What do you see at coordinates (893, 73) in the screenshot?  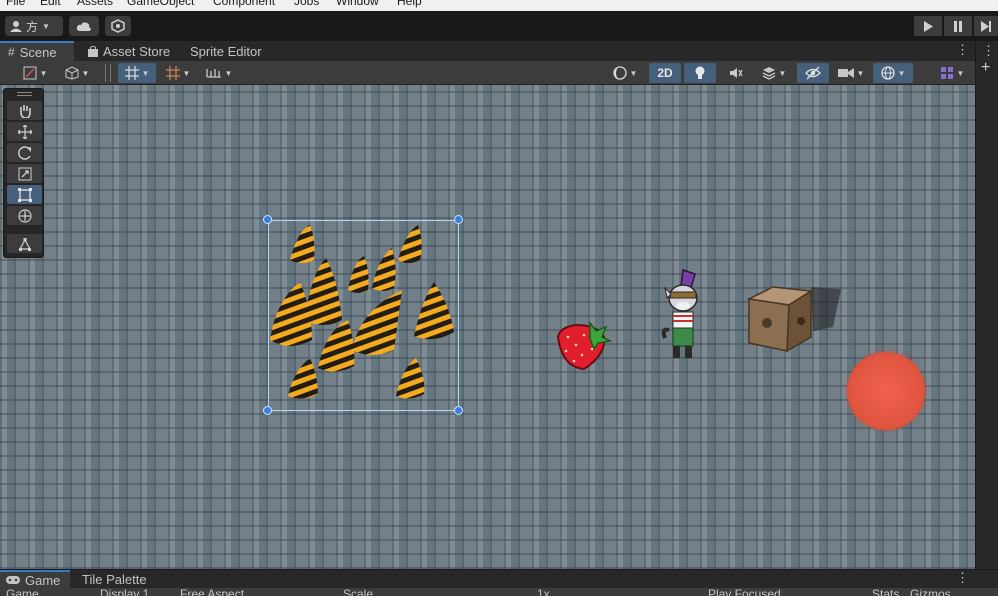 I see `gizmos-toggle: ▼` at bounding box center [893, 73].